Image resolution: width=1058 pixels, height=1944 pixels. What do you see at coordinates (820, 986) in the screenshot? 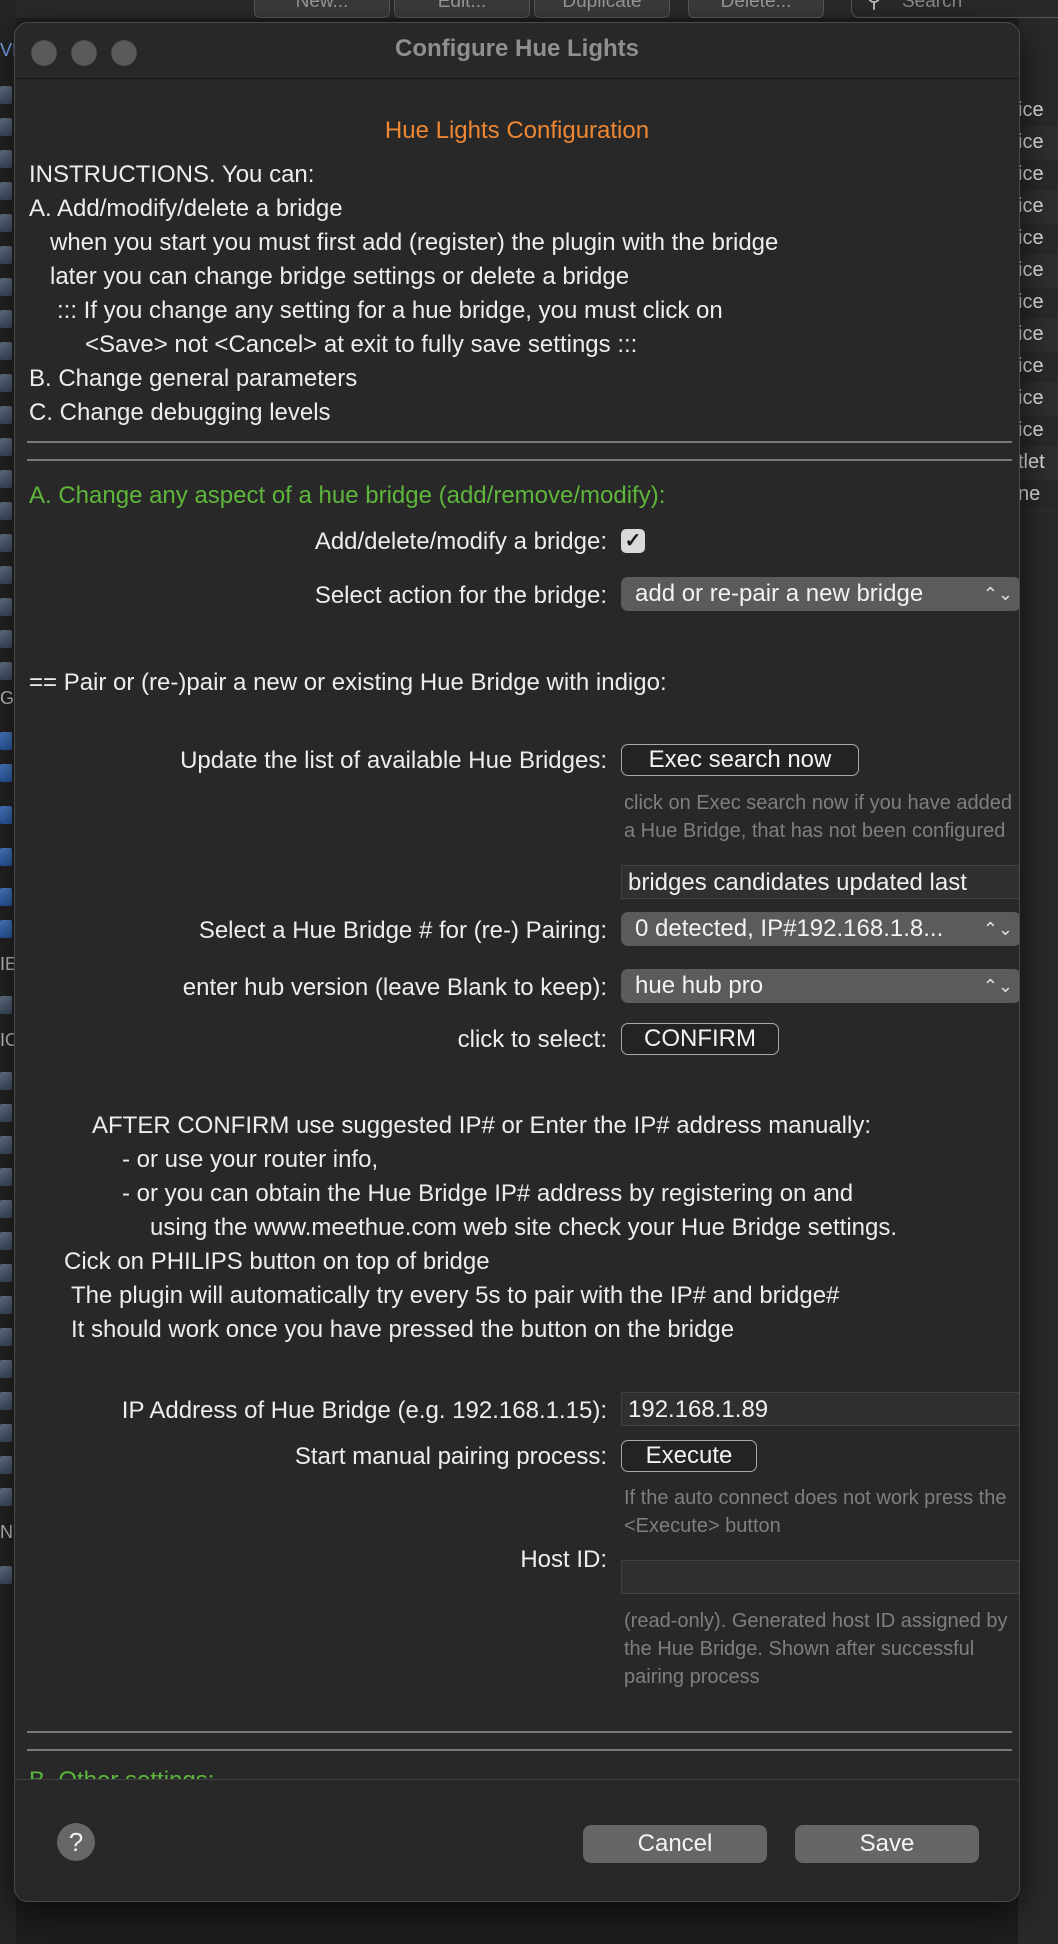
I see `hub-version-popup: hue hub pro ⌃⌄` at bounding box center [820, 986].